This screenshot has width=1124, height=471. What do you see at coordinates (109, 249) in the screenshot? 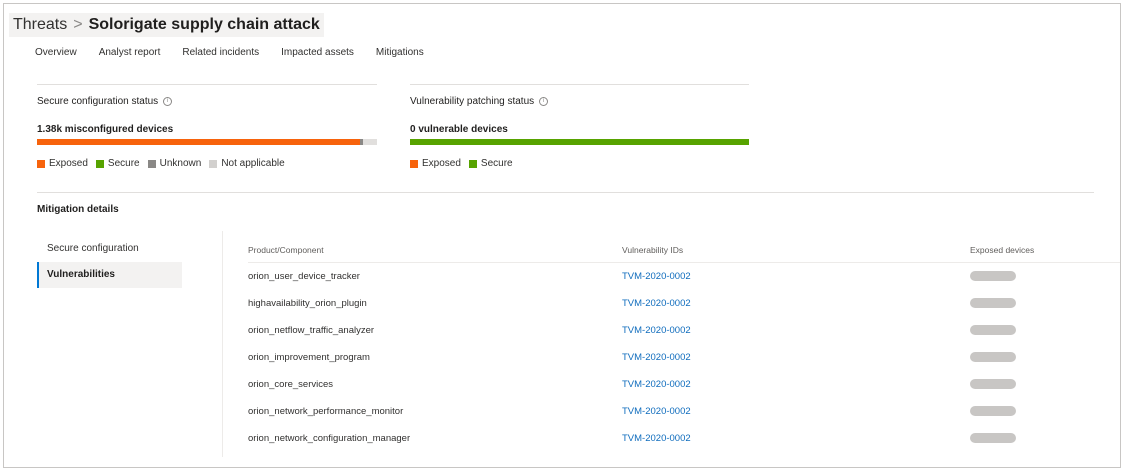
I see `side-nav-secure-configuration: Secure configuration` at bounding box center [109, 249].